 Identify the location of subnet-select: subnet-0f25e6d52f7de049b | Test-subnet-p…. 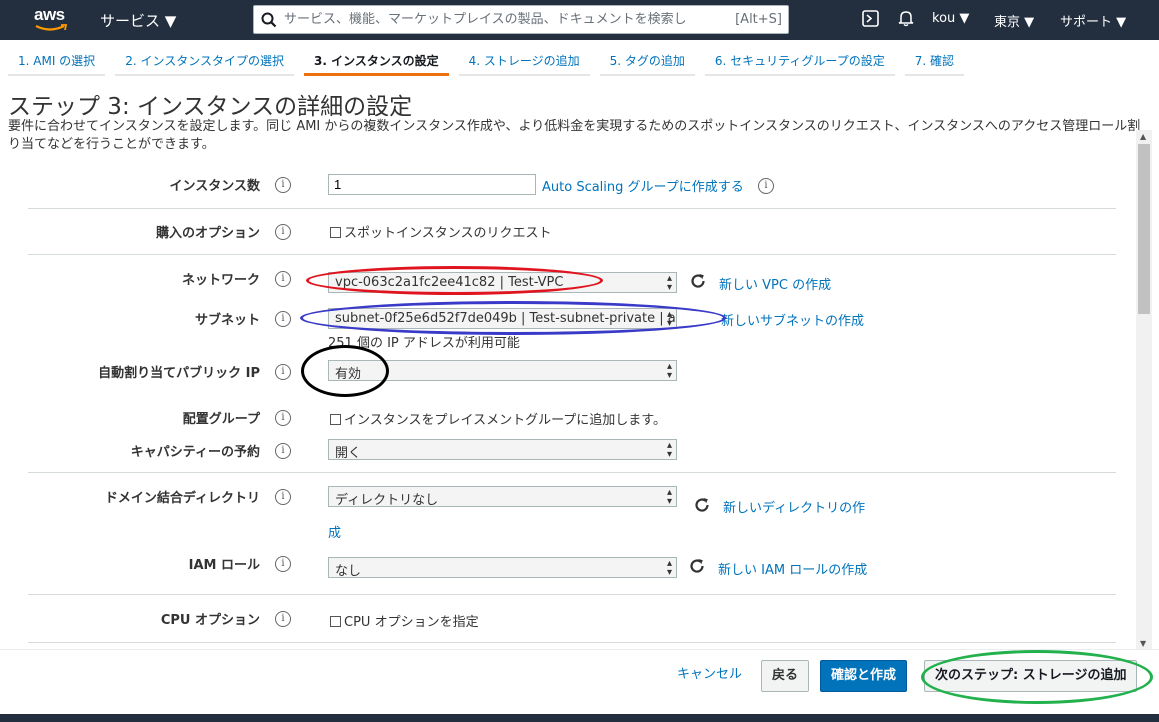
(502, 318).